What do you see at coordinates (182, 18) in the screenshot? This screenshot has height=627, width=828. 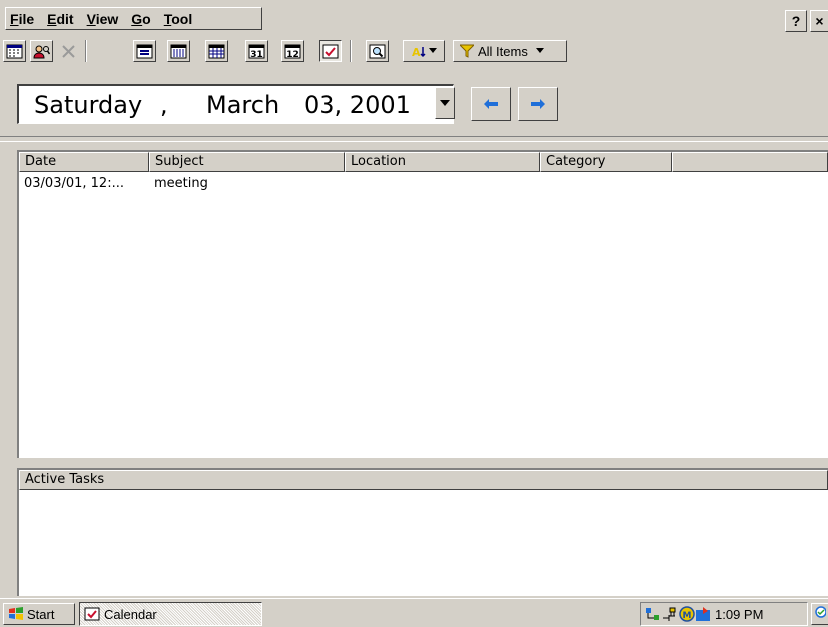 I see `menu-tool-label: ool` at bounding box center [182, 18].